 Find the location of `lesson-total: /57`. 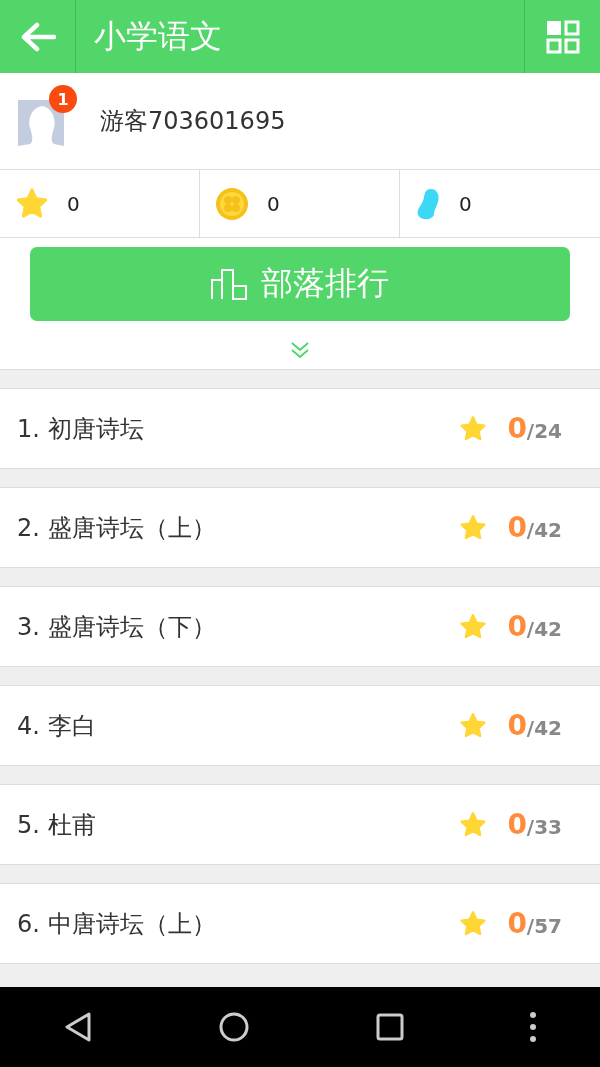

lesson-total: /57 is located at coordinates (544, 926).